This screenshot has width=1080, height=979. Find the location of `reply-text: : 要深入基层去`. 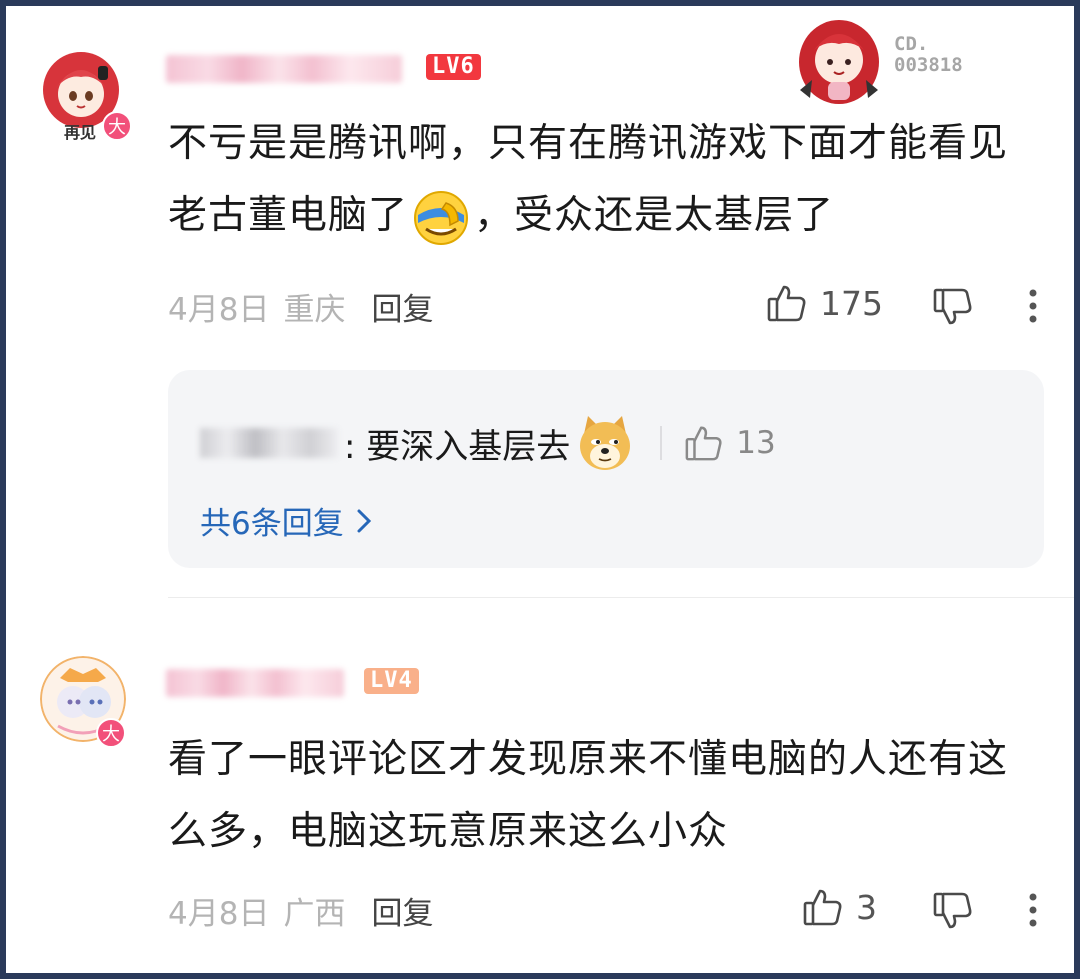

reply-text: : 要深入基层去 is located at coordinates (457, 446).